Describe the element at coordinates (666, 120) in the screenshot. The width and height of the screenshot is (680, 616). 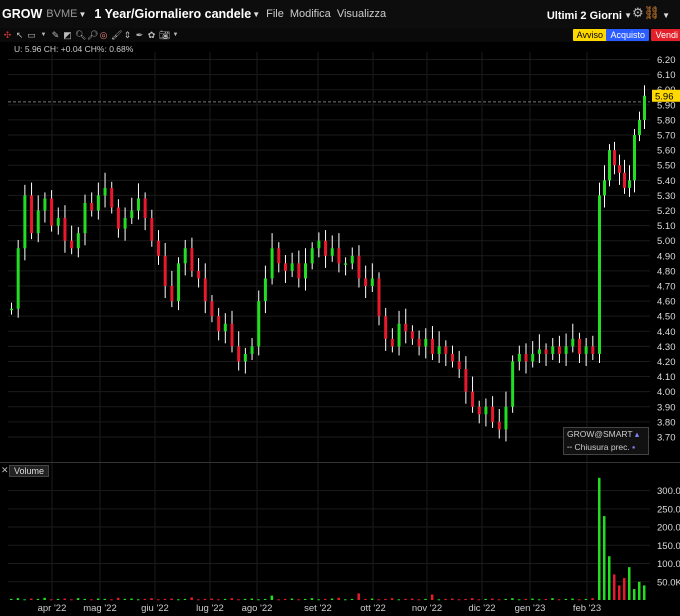
I see `price-axis-tick: 5.80` at that location.